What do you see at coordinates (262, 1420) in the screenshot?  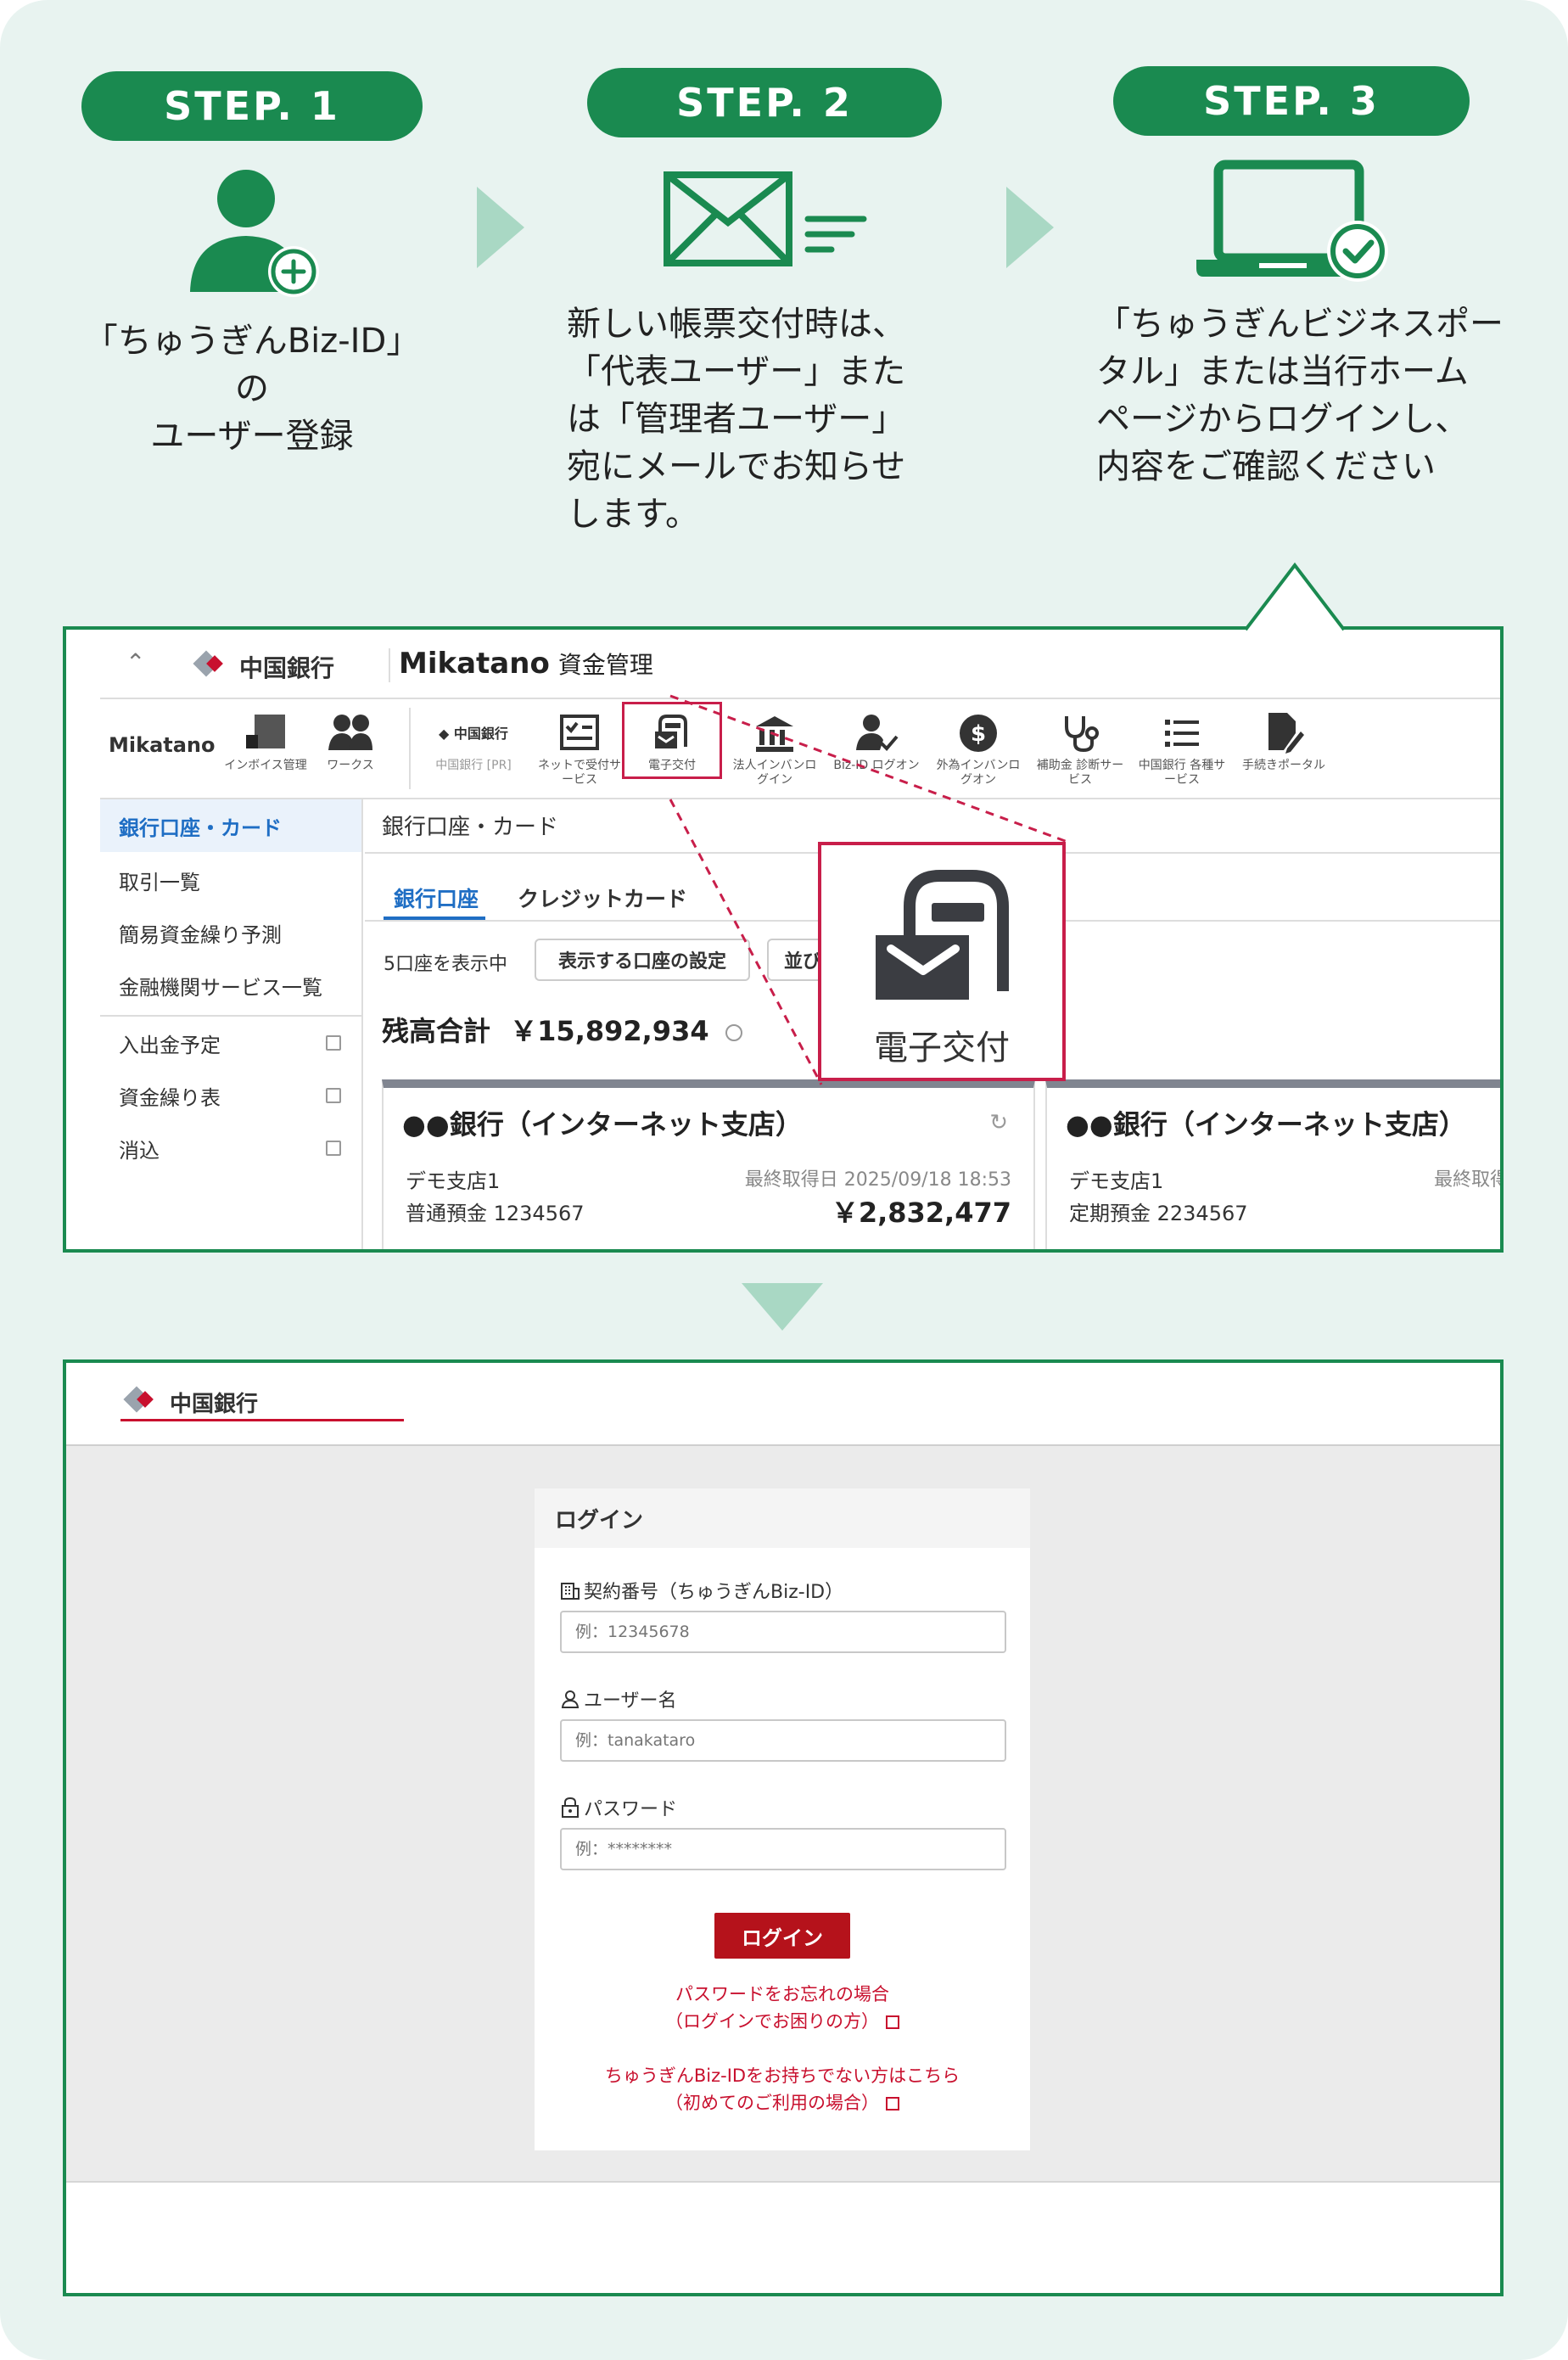 I see `header-underline` at bounding box center [262, 1420].